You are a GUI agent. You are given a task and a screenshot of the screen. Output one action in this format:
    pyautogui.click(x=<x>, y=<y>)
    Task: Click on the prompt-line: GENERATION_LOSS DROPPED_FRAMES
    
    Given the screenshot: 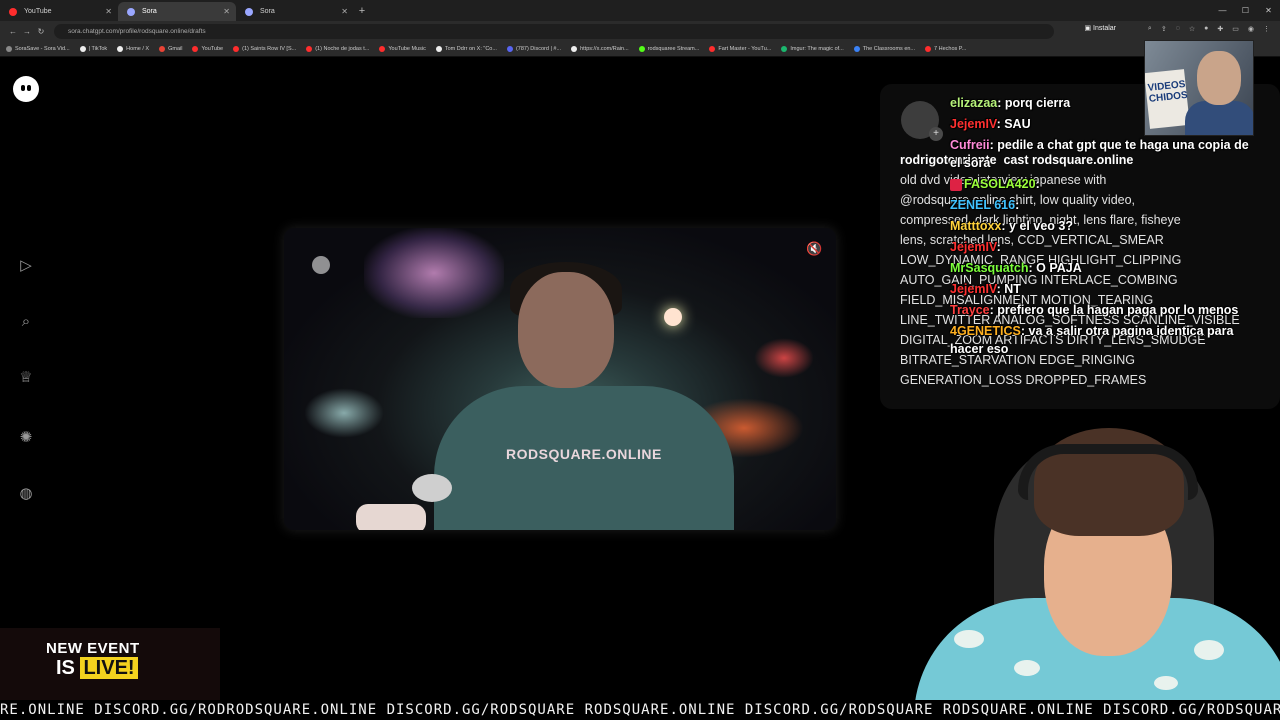 What is the action you would take?
    pyautogui.click(x=1023, y=380)
    